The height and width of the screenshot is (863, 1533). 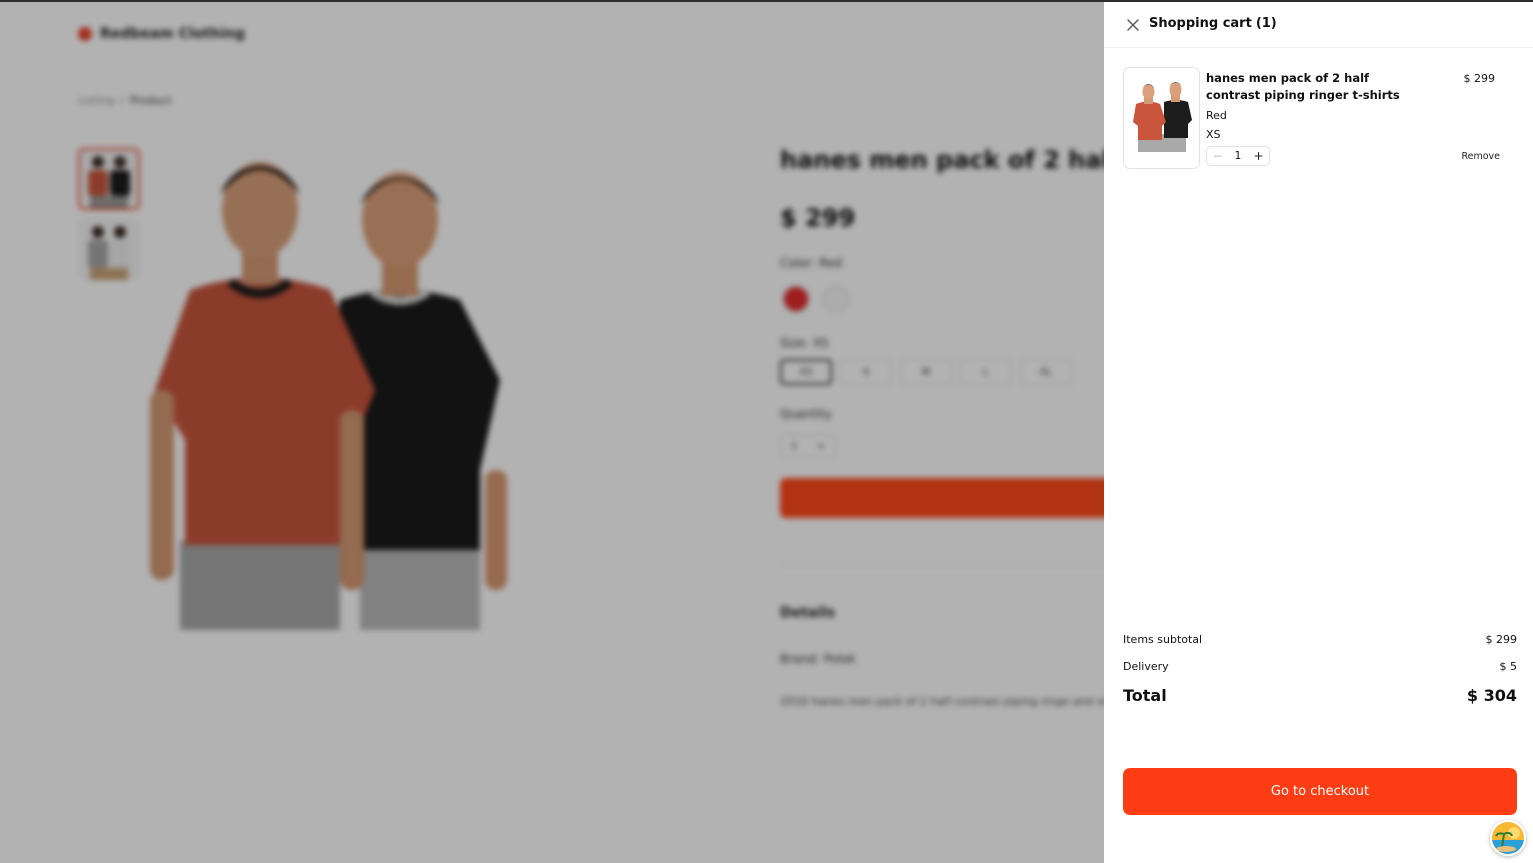 I want to click on top-strip, so click(x=766, y=1).